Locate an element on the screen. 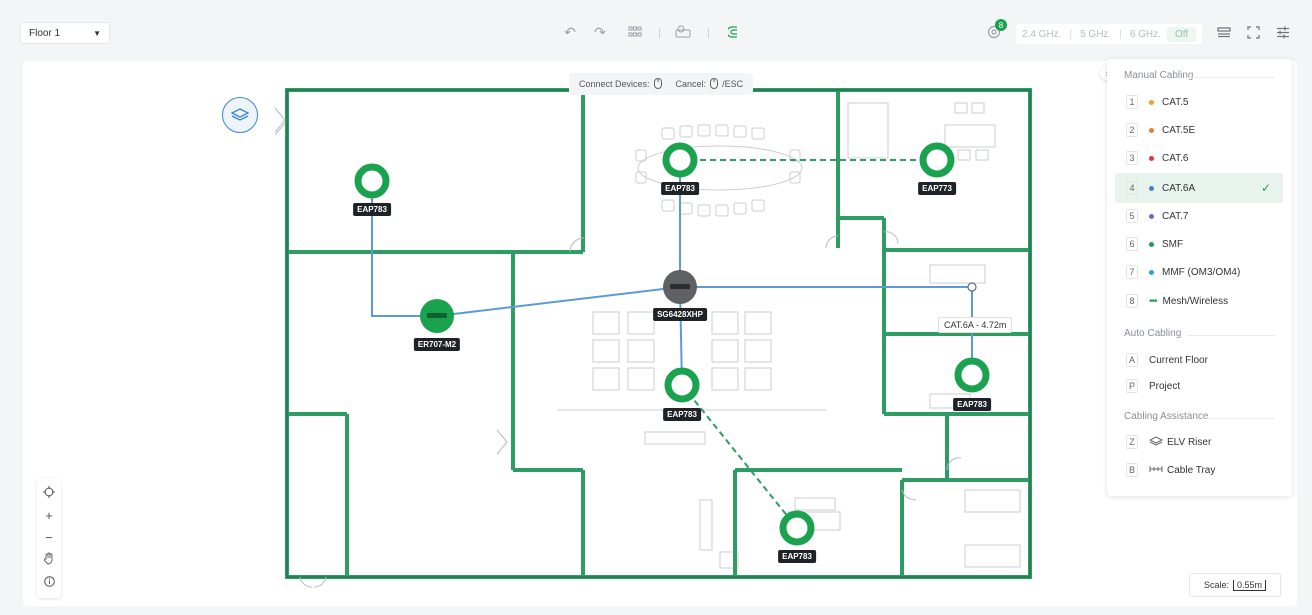 The width and height of the screenshot is (1312, 615). cable-option-mesh: 8 ••• Mesh/Wireless is located at coordinates (1199, 301).